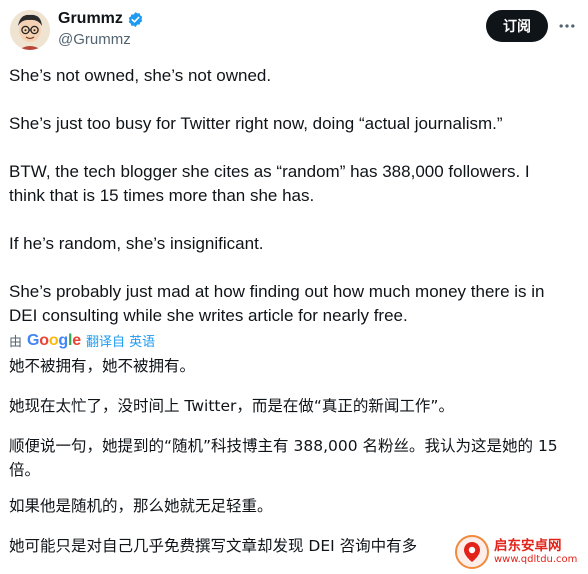  What do you see at coordinates (517, 26) in the screenshot?
I see `subscribe-button: 订阅` at bounding box center [517, 26].